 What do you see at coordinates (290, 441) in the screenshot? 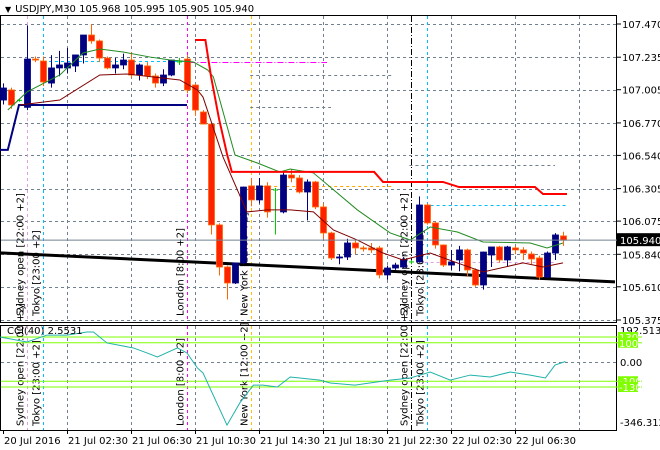
I see `time-axis-label: 21 Jul 14:30` at bounding box center [290, 441].